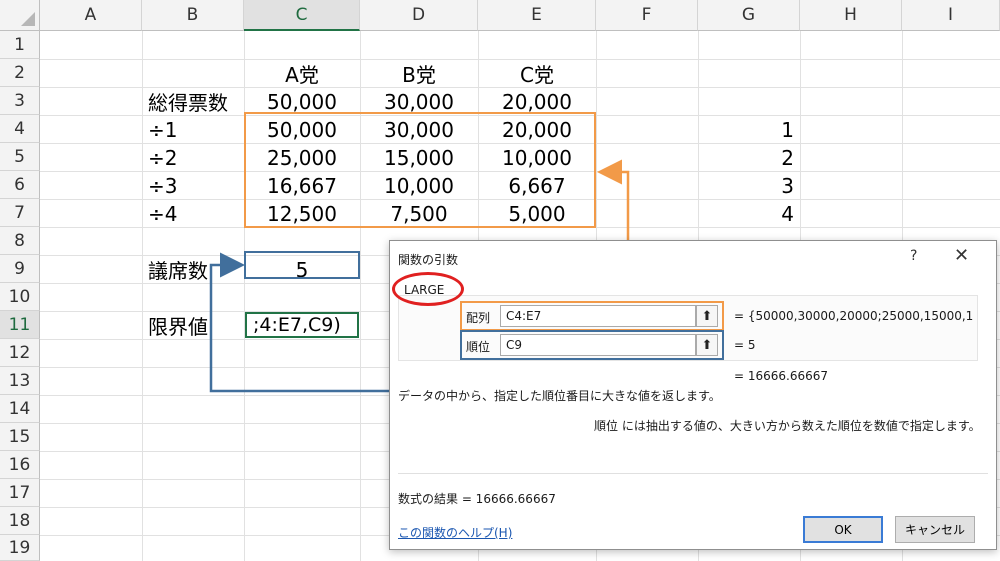 The image size is (1000, 561). Describe the element at coordinates (559, 396) in the screenshot. I see `function-description: データの中から、指定した順位番目に大きな値を返します。` at that location.